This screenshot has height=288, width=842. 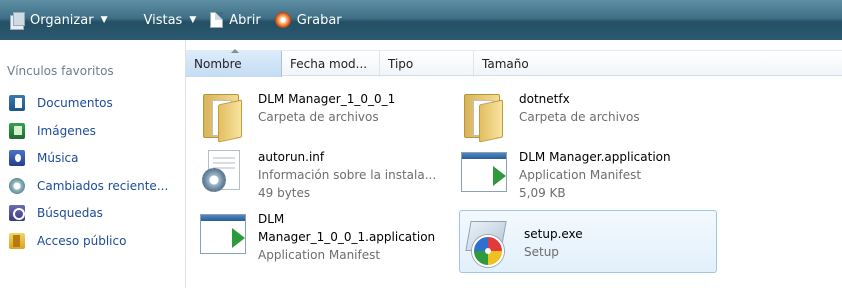 What do you see at coordinates (401, 64) in the screenshot?
I see `column-header-label: Tipo` at bounding box center [401, 64].